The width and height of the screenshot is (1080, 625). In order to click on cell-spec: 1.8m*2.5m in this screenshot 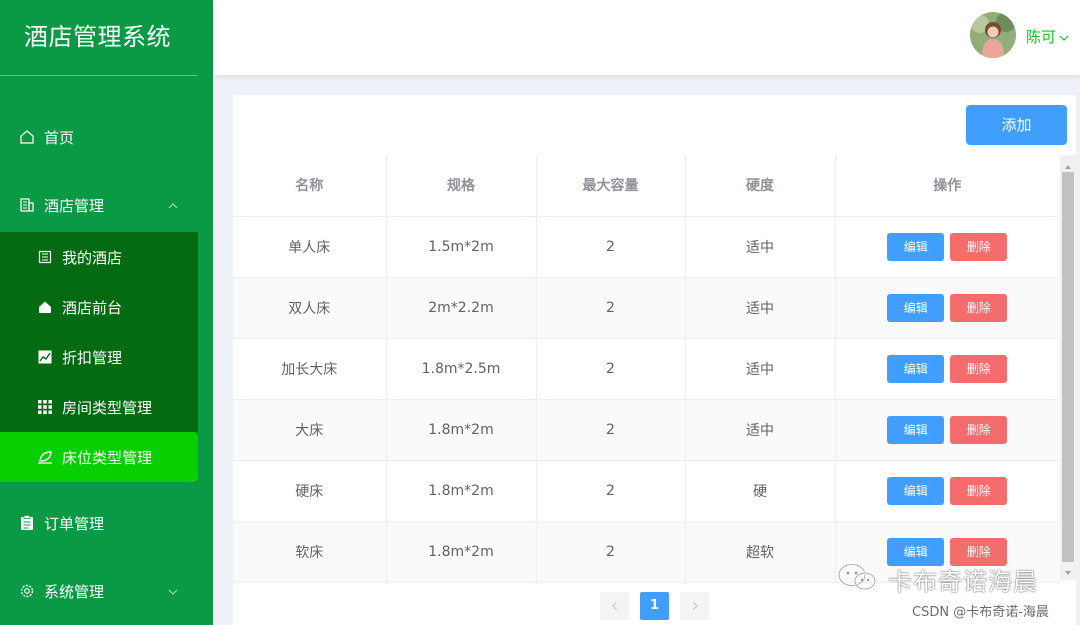, I will do `click(461, 369)`.